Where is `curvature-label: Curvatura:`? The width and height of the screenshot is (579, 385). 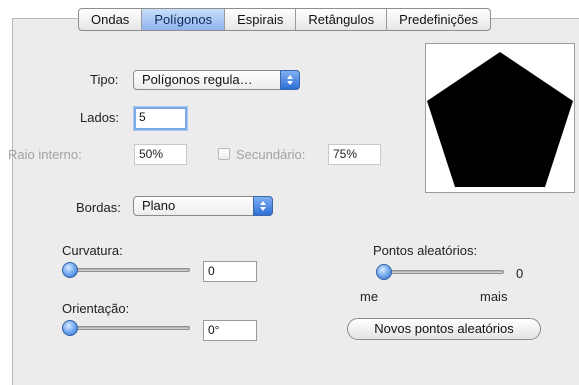
curvature-label: Curvatura: is located at coordinates (92, 250).